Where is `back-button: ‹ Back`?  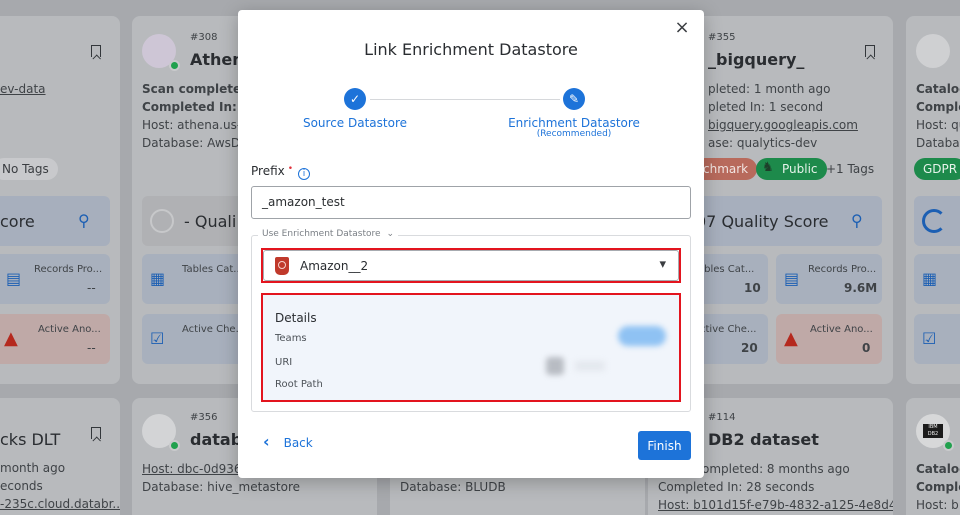 back-button: ‹ Back is located at coordinates (288, 442).